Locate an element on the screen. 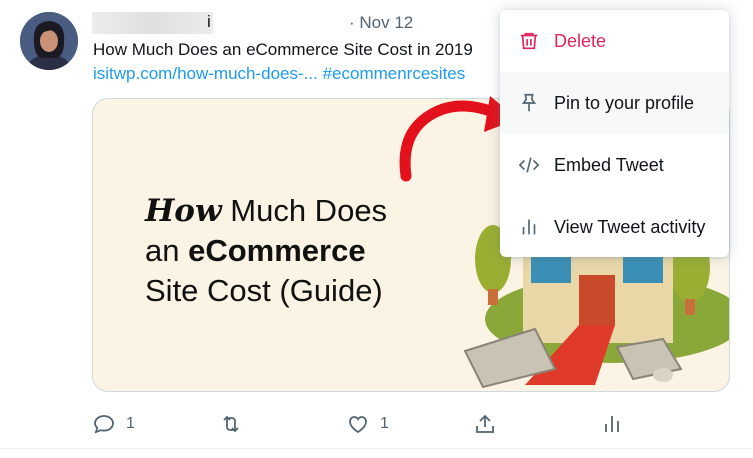 This screenshot has width=753, height=458. user-name-redacted is located at coordinates (152, 23).